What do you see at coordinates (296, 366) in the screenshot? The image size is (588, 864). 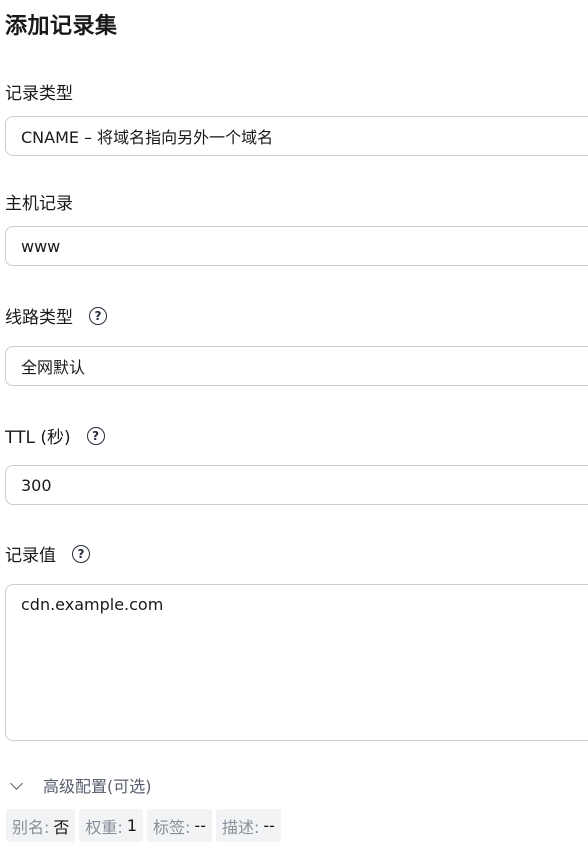 I see `line-type-select: 全网默认` at bounding box center [296, 366].